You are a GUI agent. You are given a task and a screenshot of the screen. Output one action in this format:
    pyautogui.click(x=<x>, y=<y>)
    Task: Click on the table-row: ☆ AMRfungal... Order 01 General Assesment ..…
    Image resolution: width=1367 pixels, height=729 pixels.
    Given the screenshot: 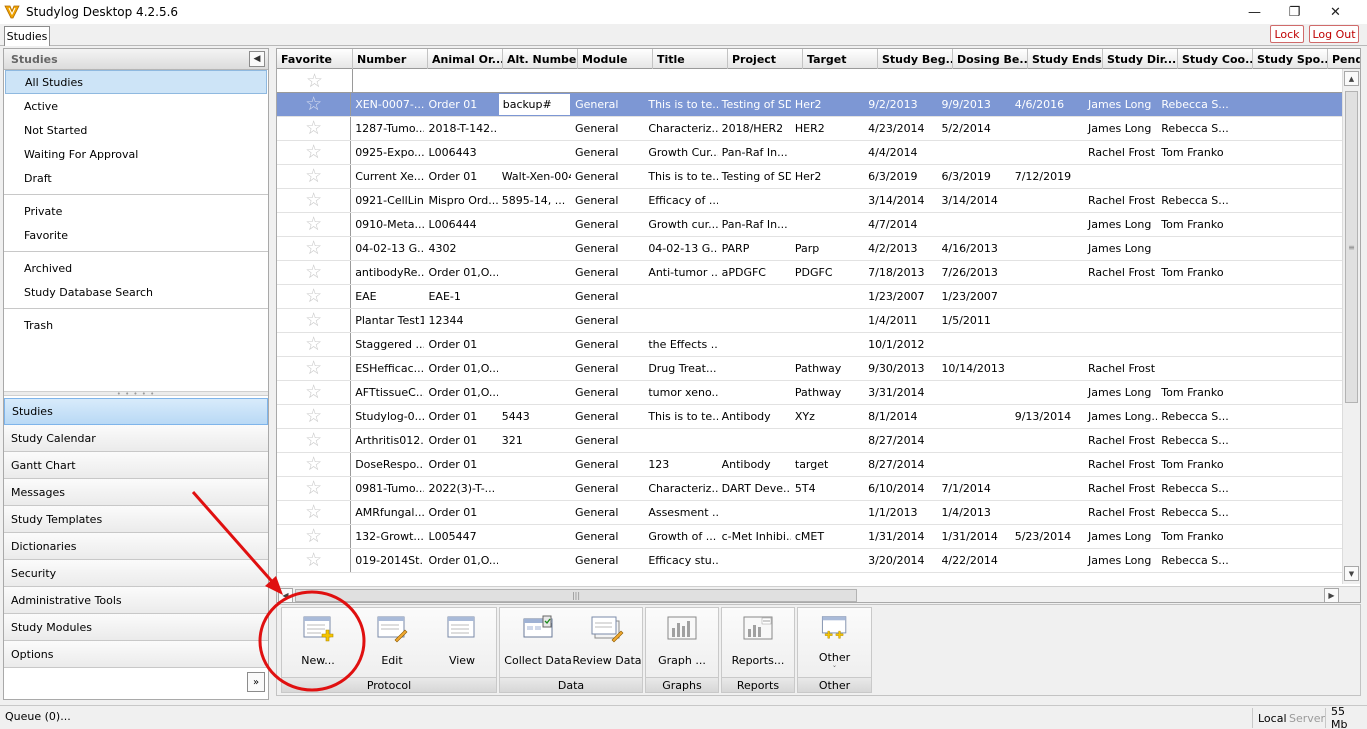 What is the action you would take?
    pyautogui.click(x=810, y=513)
    